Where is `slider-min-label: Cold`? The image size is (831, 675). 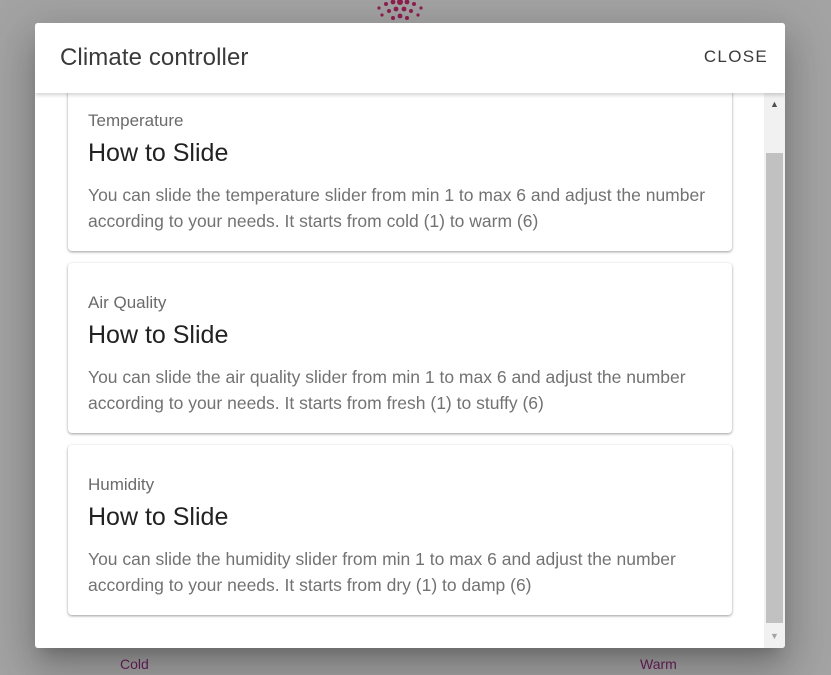
slider-min-label: Cold is located at coordinates (134, 664).